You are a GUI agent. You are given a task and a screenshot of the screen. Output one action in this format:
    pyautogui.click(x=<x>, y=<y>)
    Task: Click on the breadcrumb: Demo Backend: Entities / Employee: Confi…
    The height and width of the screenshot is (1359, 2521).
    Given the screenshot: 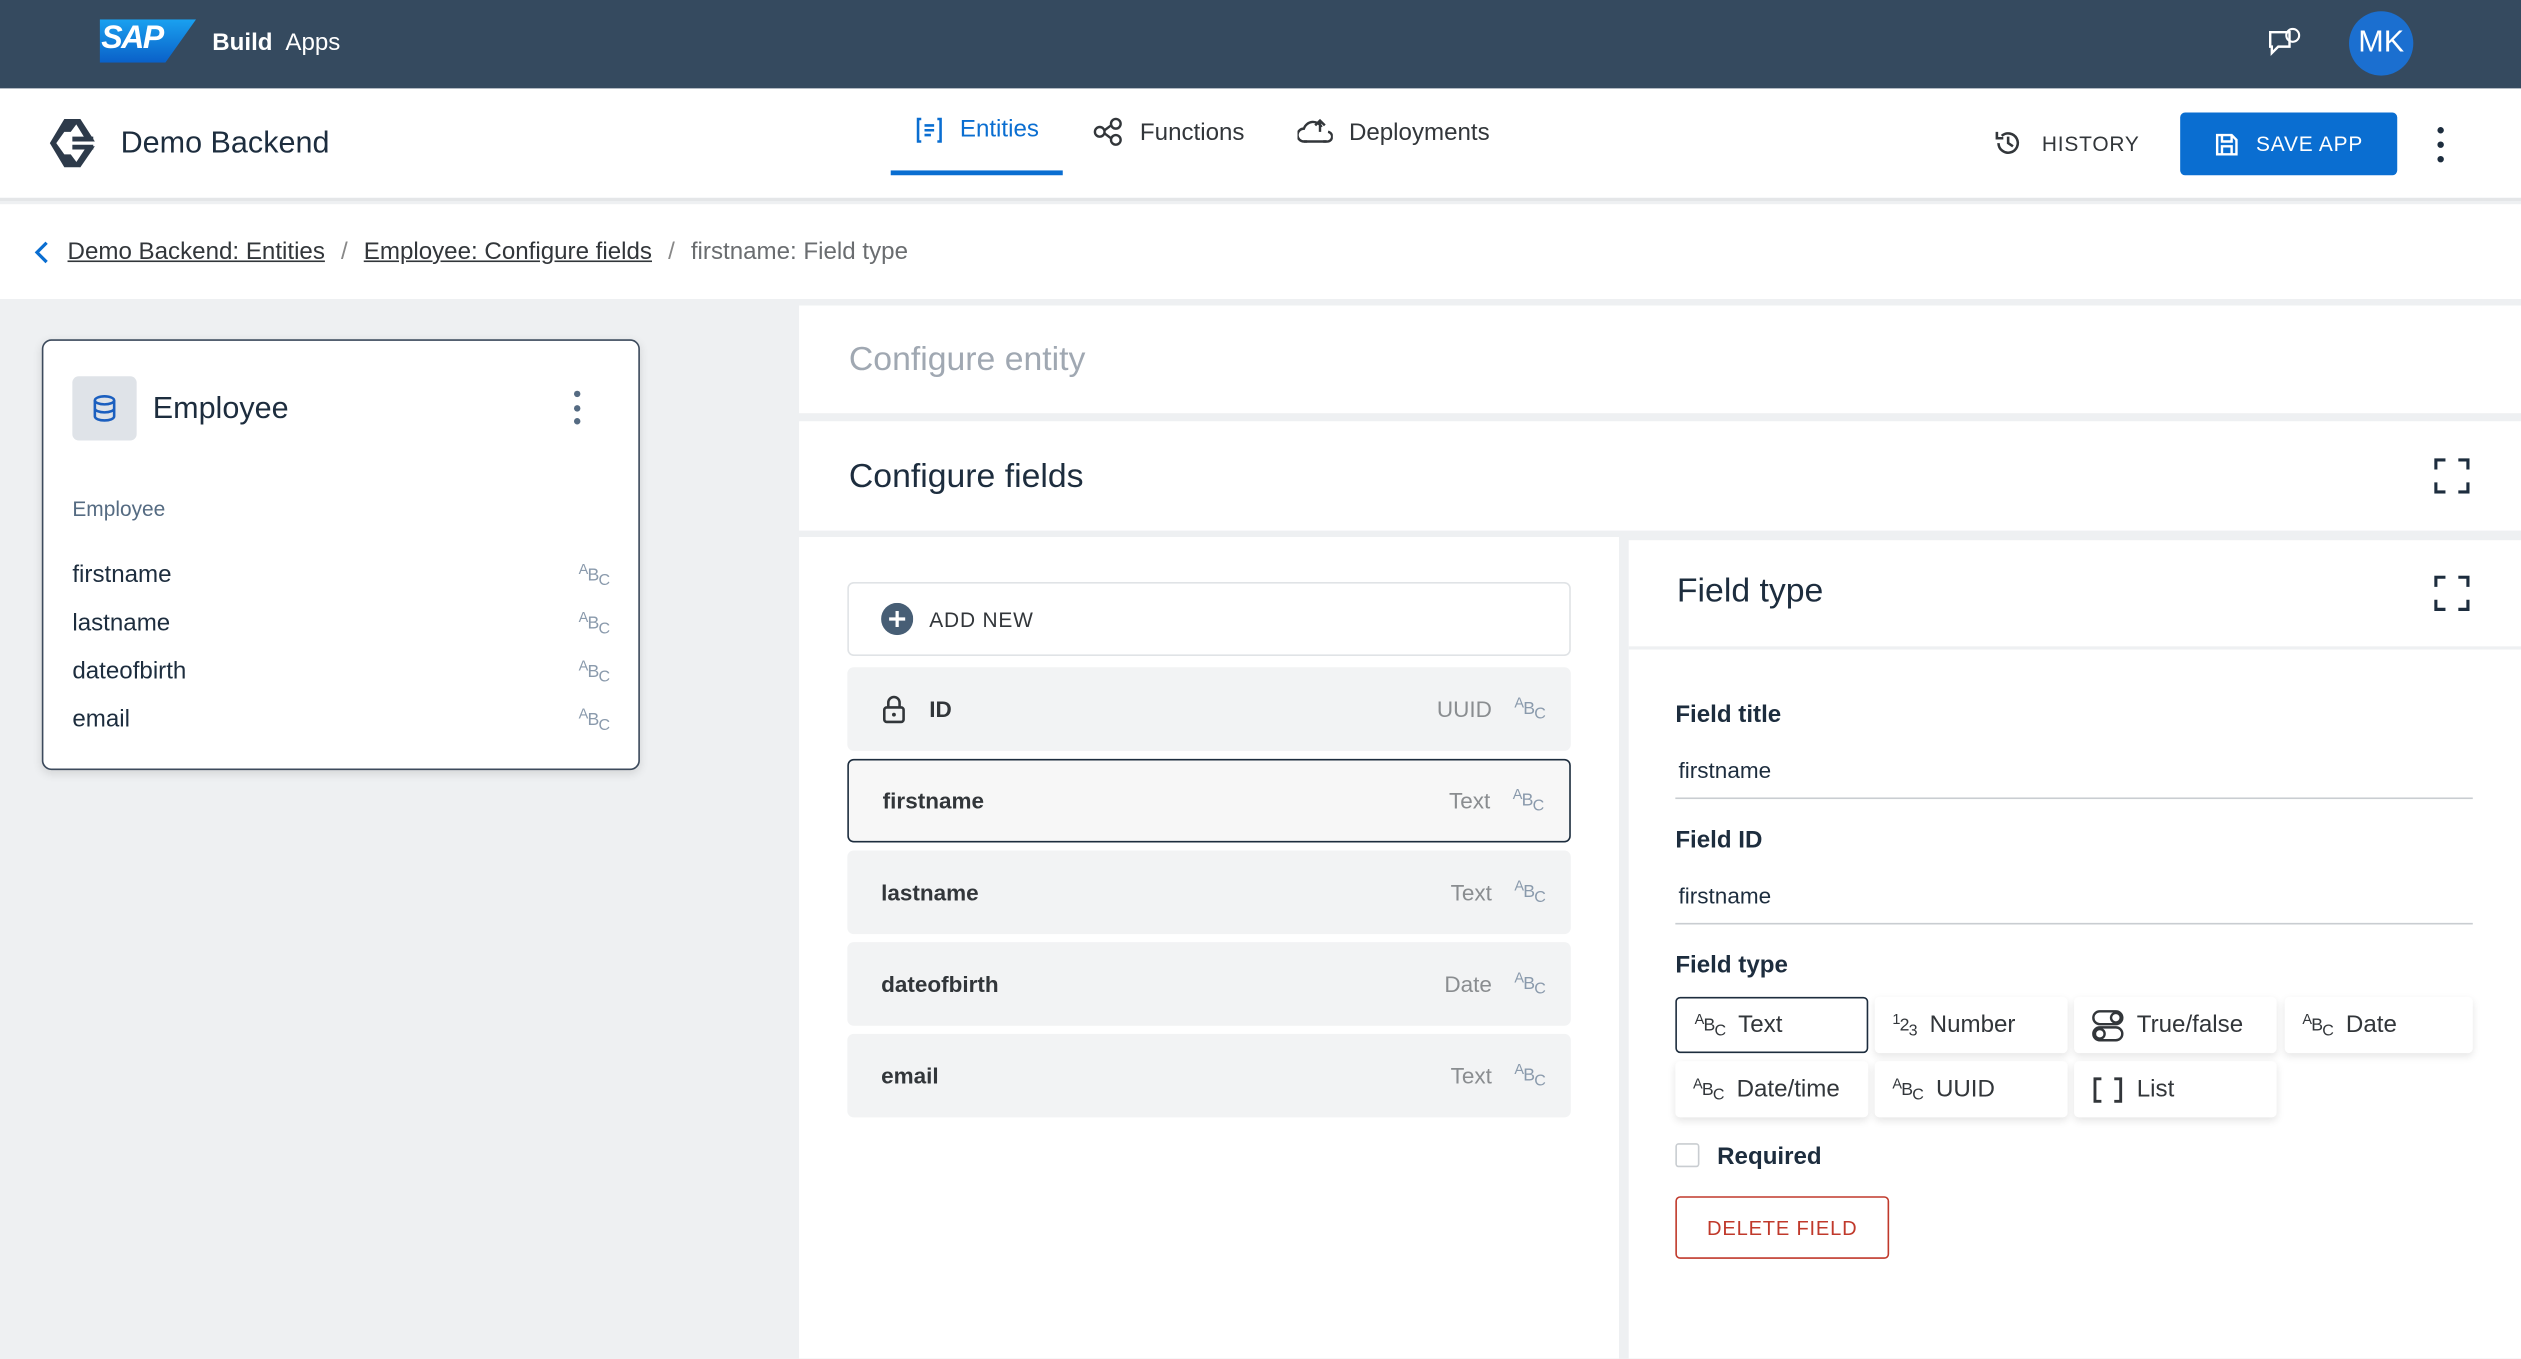 What is the action you would take?
    pyautogui.click(x=1260, y=252)
    